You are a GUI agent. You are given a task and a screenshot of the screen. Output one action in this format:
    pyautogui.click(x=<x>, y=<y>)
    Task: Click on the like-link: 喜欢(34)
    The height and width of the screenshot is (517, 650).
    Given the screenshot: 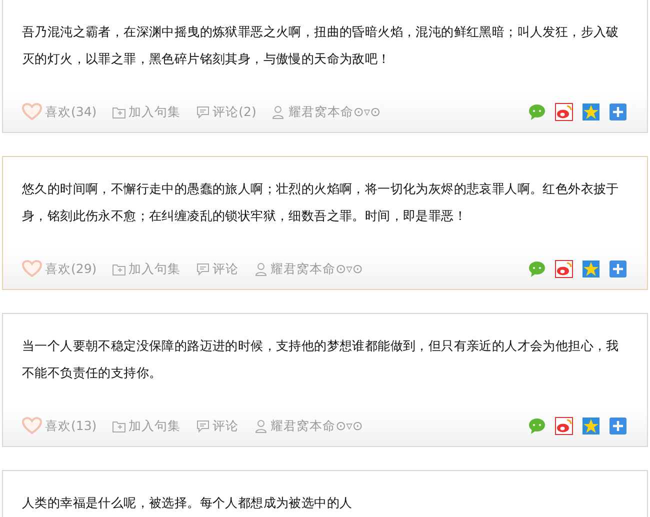 What is the action you would take?
    pyautogui.click(x=59, y=112)
    